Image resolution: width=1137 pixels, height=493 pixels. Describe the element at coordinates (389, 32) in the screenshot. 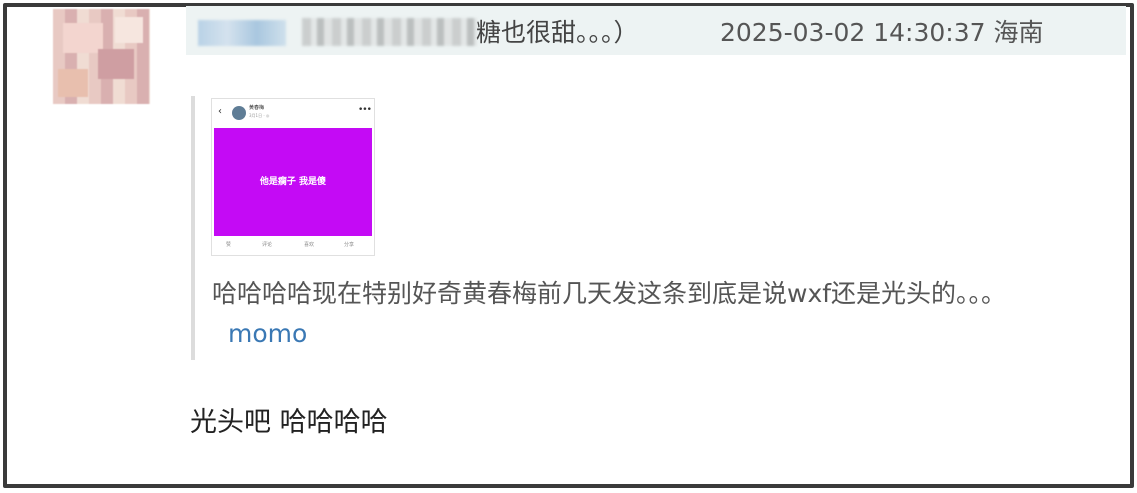

I see `blurred-text` at that location.